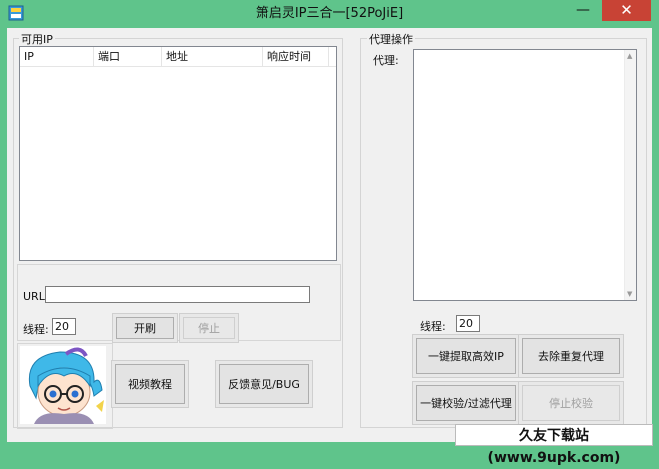 The image size is (659, 469). I want to click on close-button: ✕, so click(626, 10).